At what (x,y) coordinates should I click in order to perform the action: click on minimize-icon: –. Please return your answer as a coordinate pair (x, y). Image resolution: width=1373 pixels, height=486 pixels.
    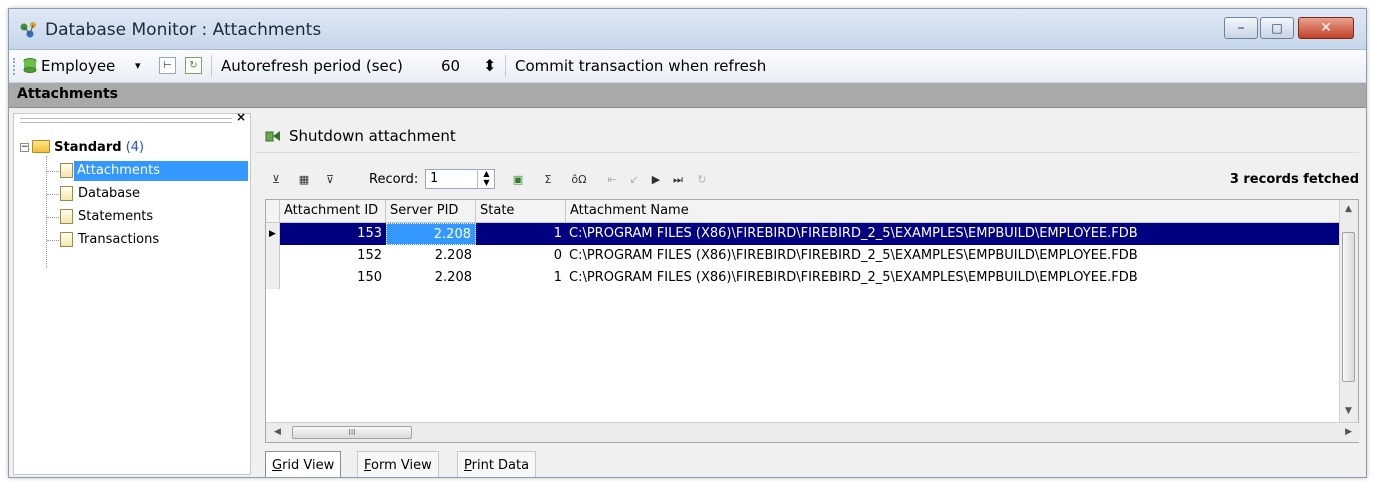
    Looking at the image, I should click on (1241, 28).